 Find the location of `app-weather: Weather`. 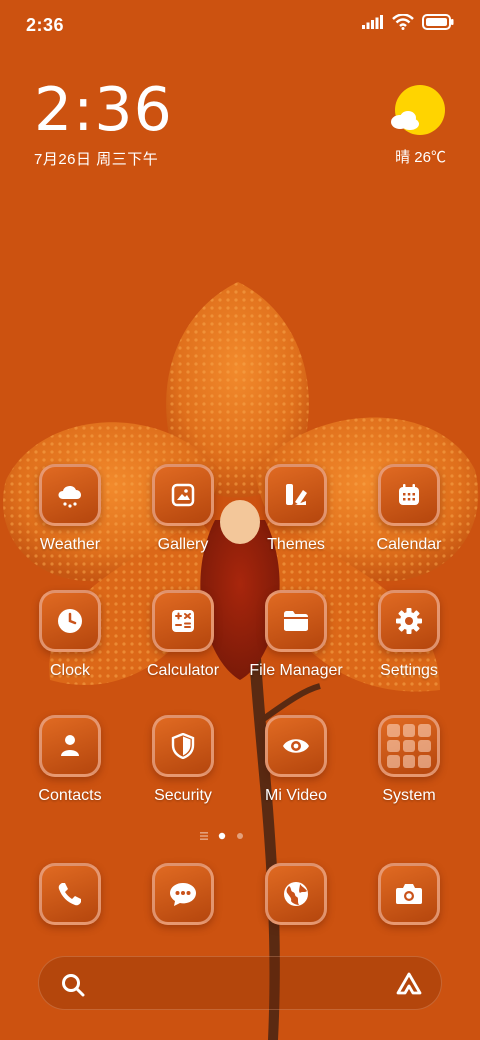

app-weather: Weather is located at coordinates (70, 509).